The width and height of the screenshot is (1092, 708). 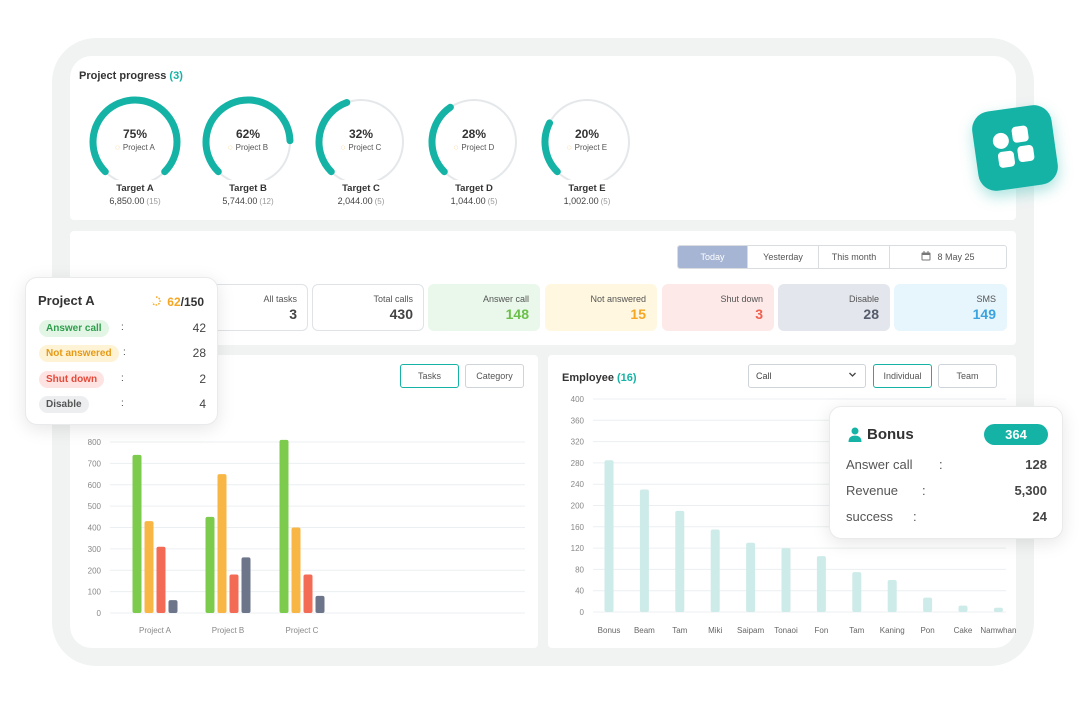 I want to click on y-tick-label: 300, so click(x=95, y=549).